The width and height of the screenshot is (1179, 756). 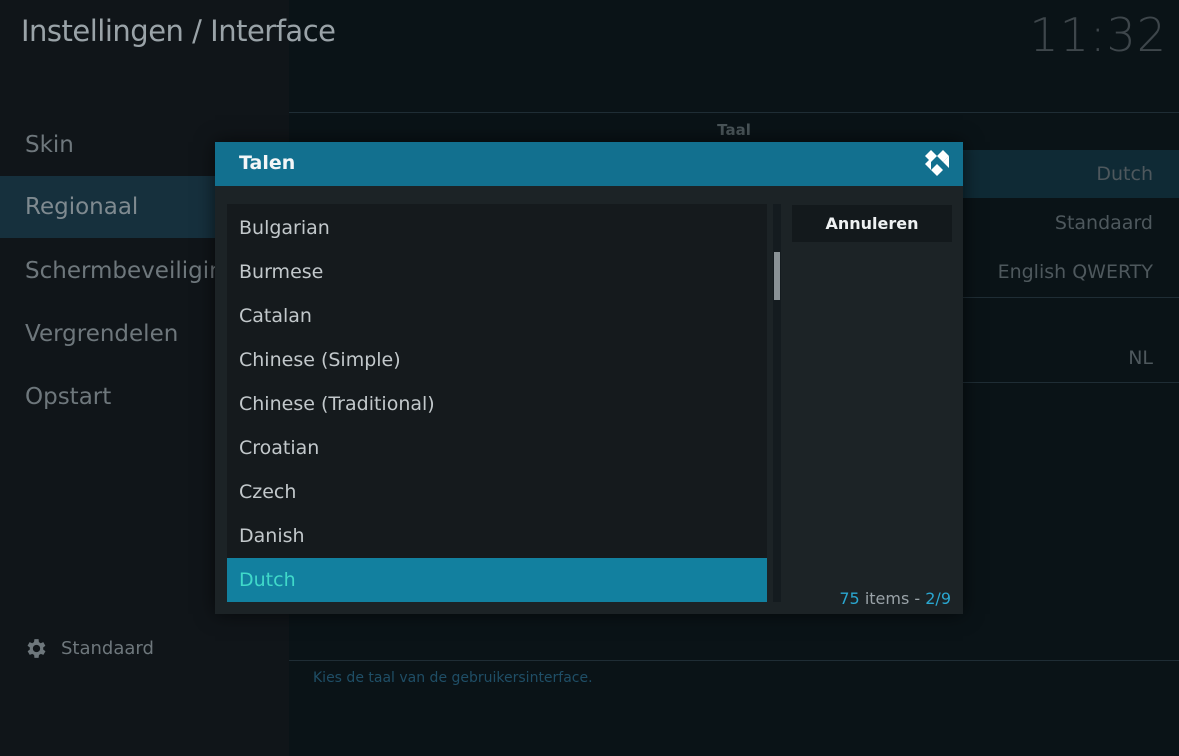 I want to click on setting-value-region: NL, so click(x=1140, y=358).